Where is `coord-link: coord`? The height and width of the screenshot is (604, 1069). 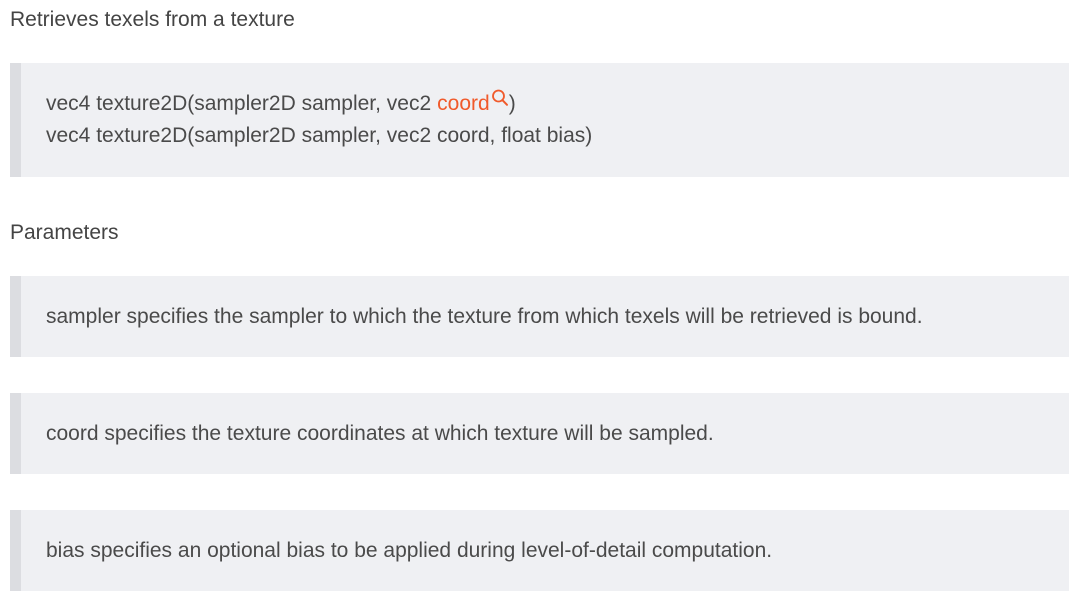
coord-link: coord is located at coordinates (463, 103).